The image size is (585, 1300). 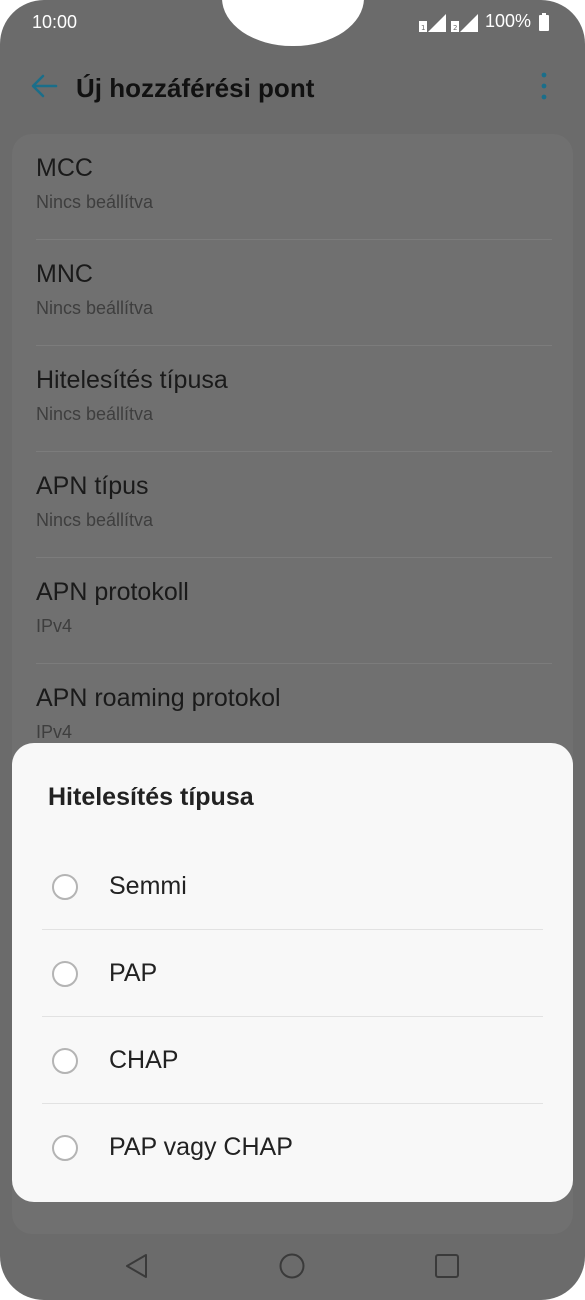 What do you see at coordinates (112, 592) in the screenshot?
I see `setting-title: APN protokoll` at bounding box center [112, 592].